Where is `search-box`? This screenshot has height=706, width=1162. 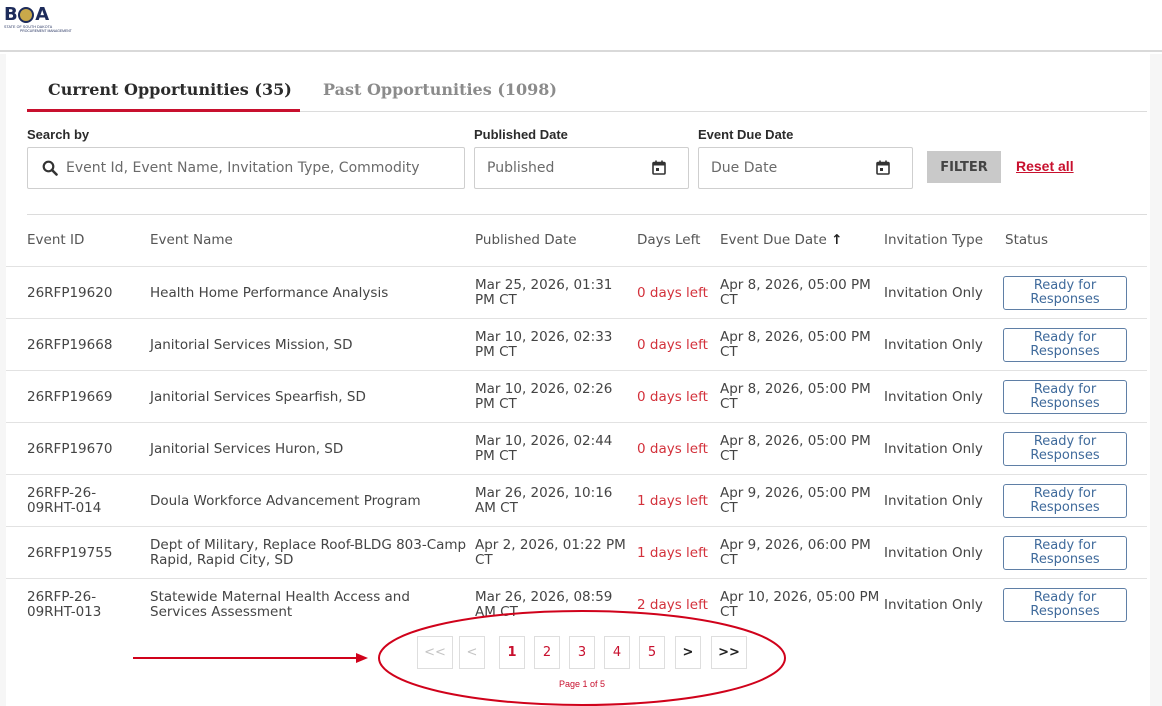 search-box is located at coordinates (246, 168).